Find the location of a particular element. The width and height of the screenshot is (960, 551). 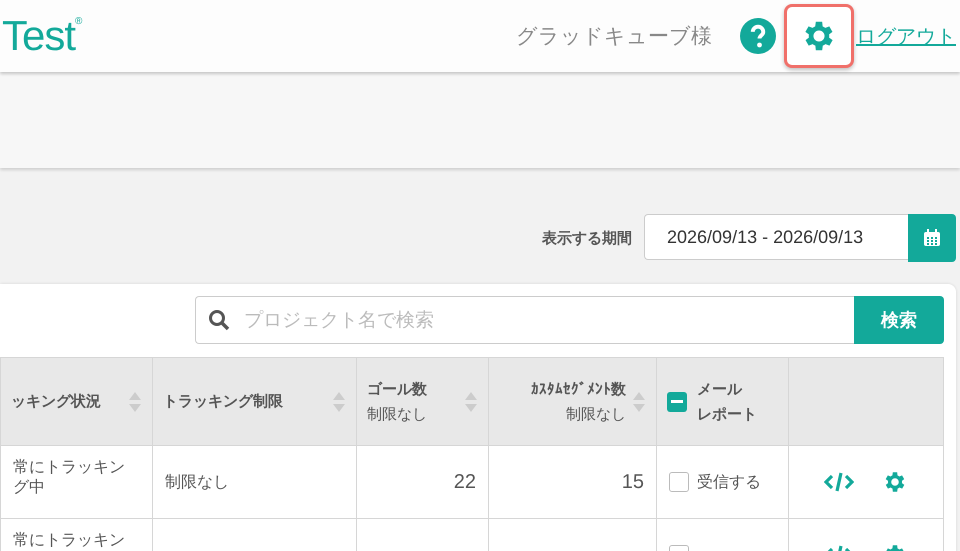

table-cell: 常にトラッキン is located at coordinates (69, 539).